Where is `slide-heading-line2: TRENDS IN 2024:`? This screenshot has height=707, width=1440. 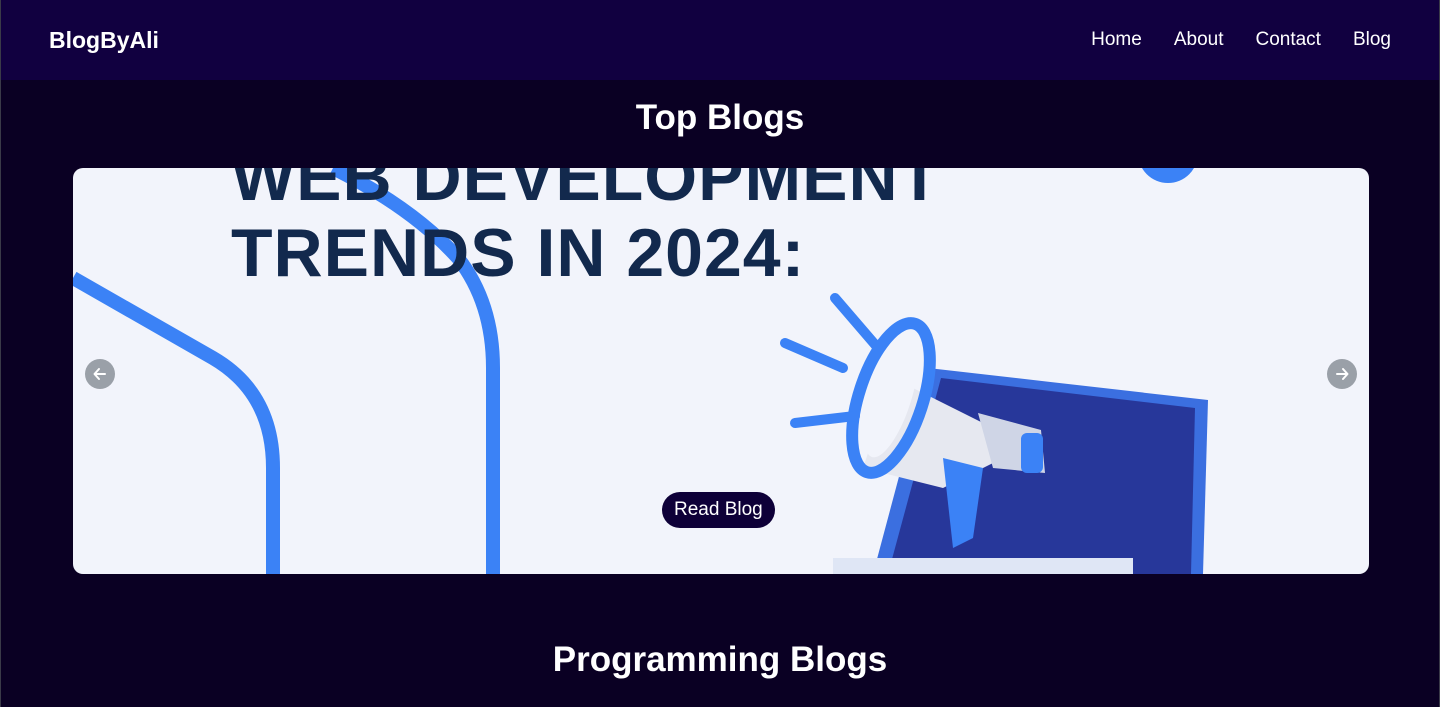 slide-heading-line2: TRENDS IN 2024: is located at coordinates (518, 253).